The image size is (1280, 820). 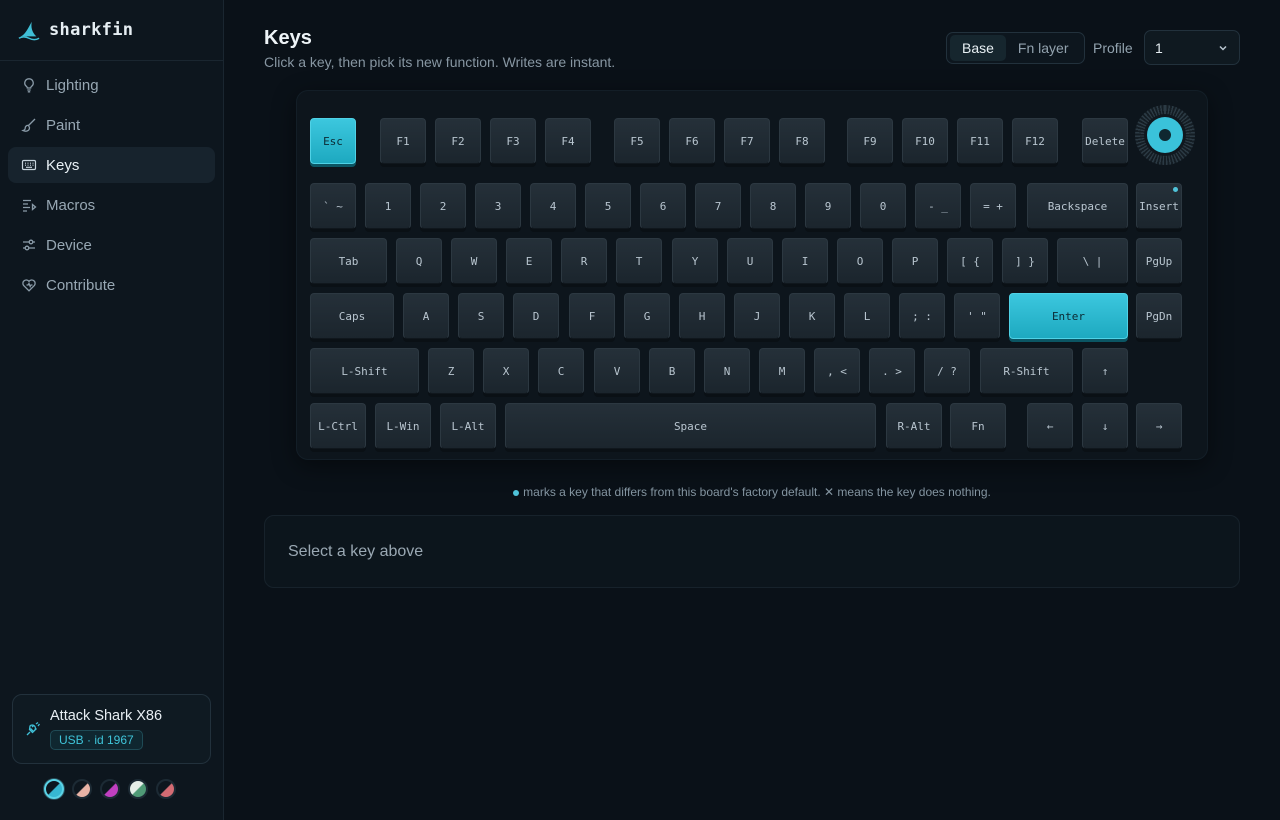 What do you see at coordinates (970, 261) in the screenshot?
I see `key-sym-2-11: [ {` at bounding box center [970, 261].